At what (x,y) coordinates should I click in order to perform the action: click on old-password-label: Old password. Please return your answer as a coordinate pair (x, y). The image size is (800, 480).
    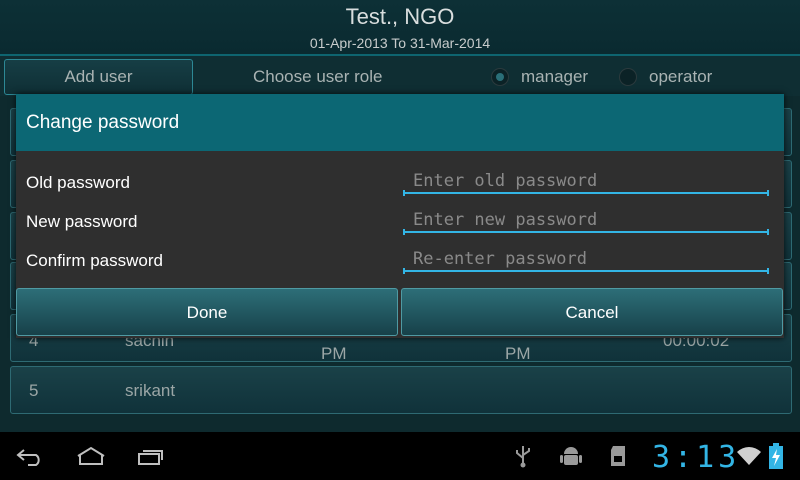
    Looking at the image, I should click on (78, 182).